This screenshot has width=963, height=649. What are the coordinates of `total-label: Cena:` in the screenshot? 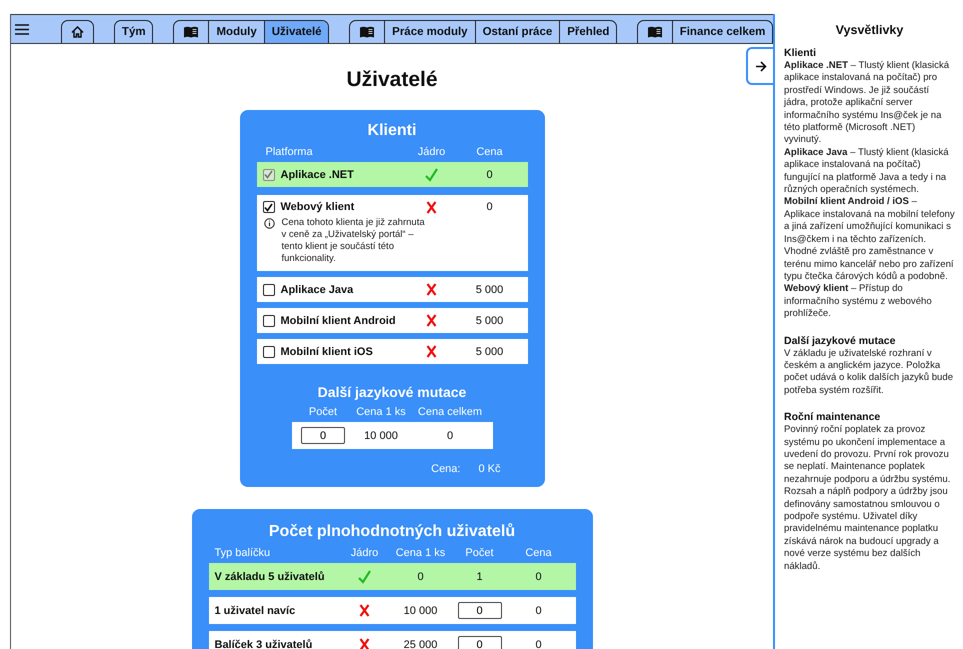 It's located at (445, 469).